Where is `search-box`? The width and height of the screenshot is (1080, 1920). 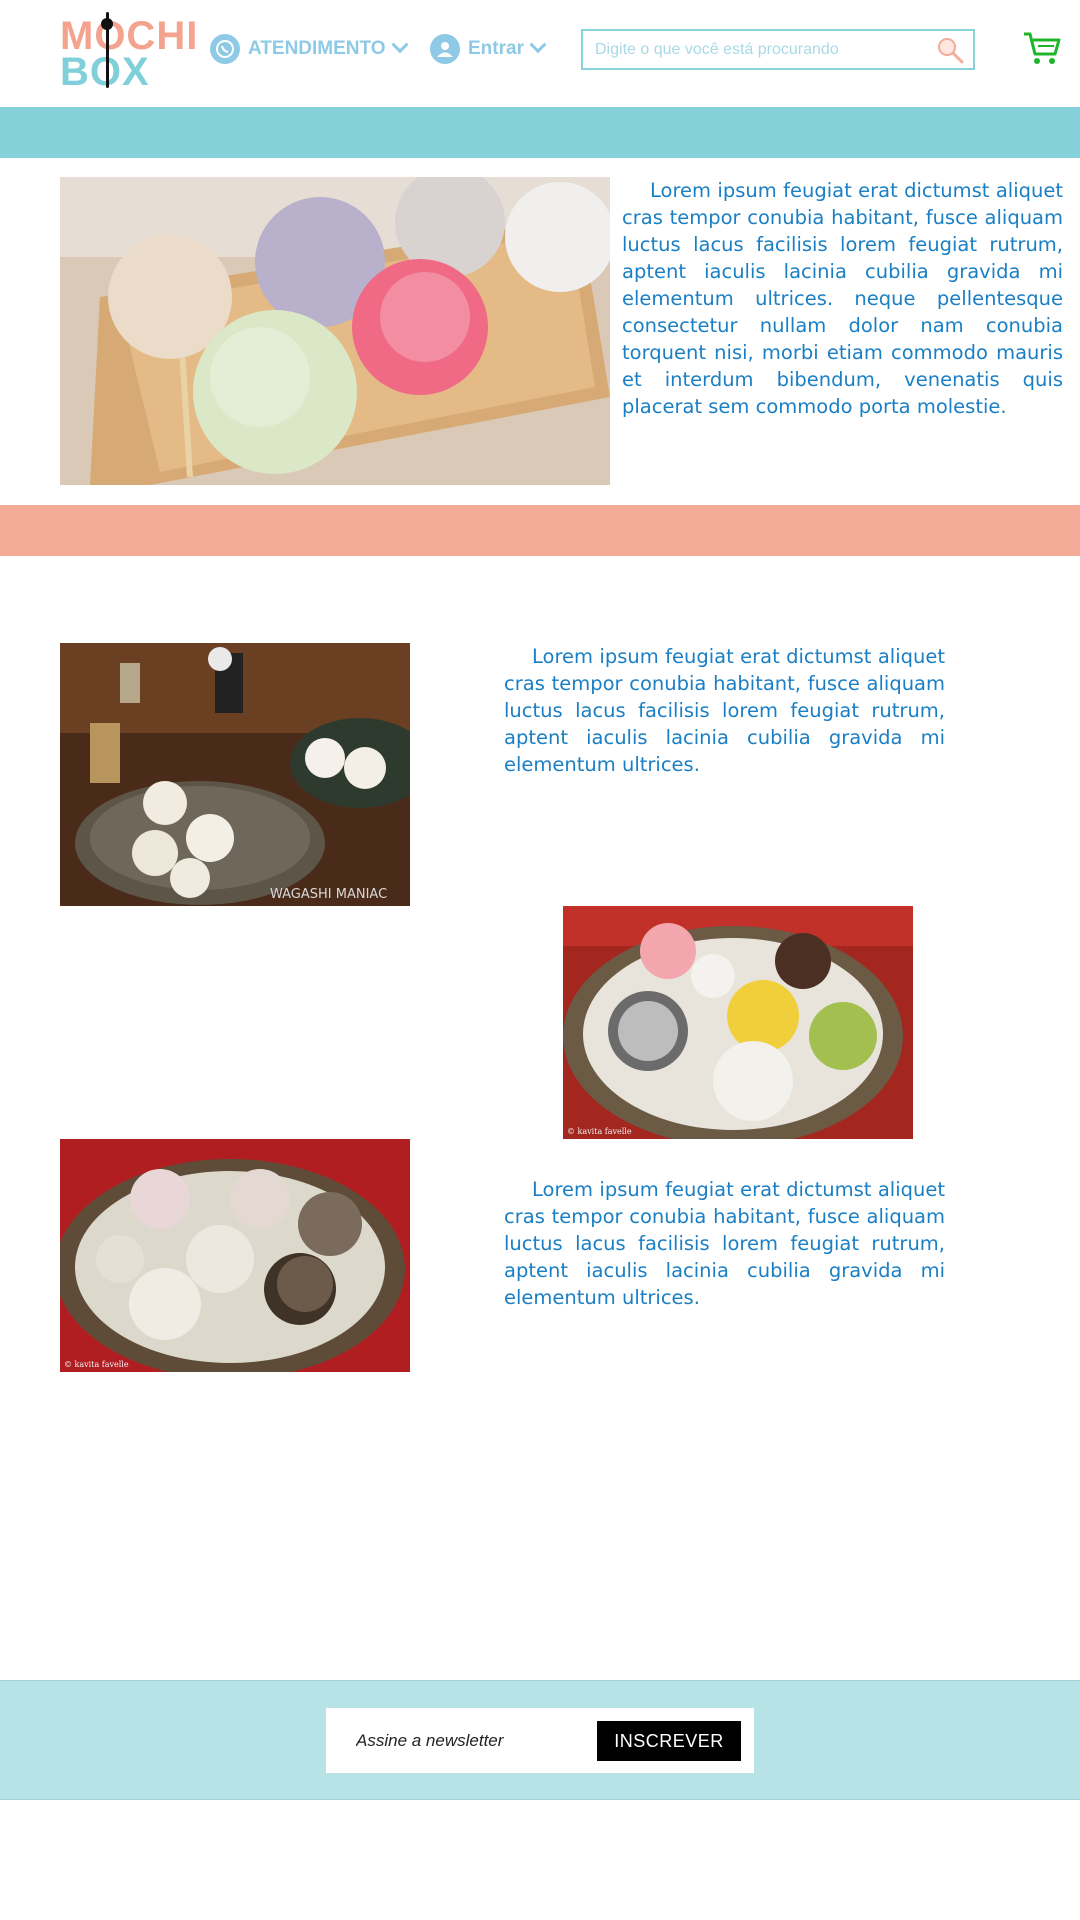
search-box is located at coordinates (778, 49).